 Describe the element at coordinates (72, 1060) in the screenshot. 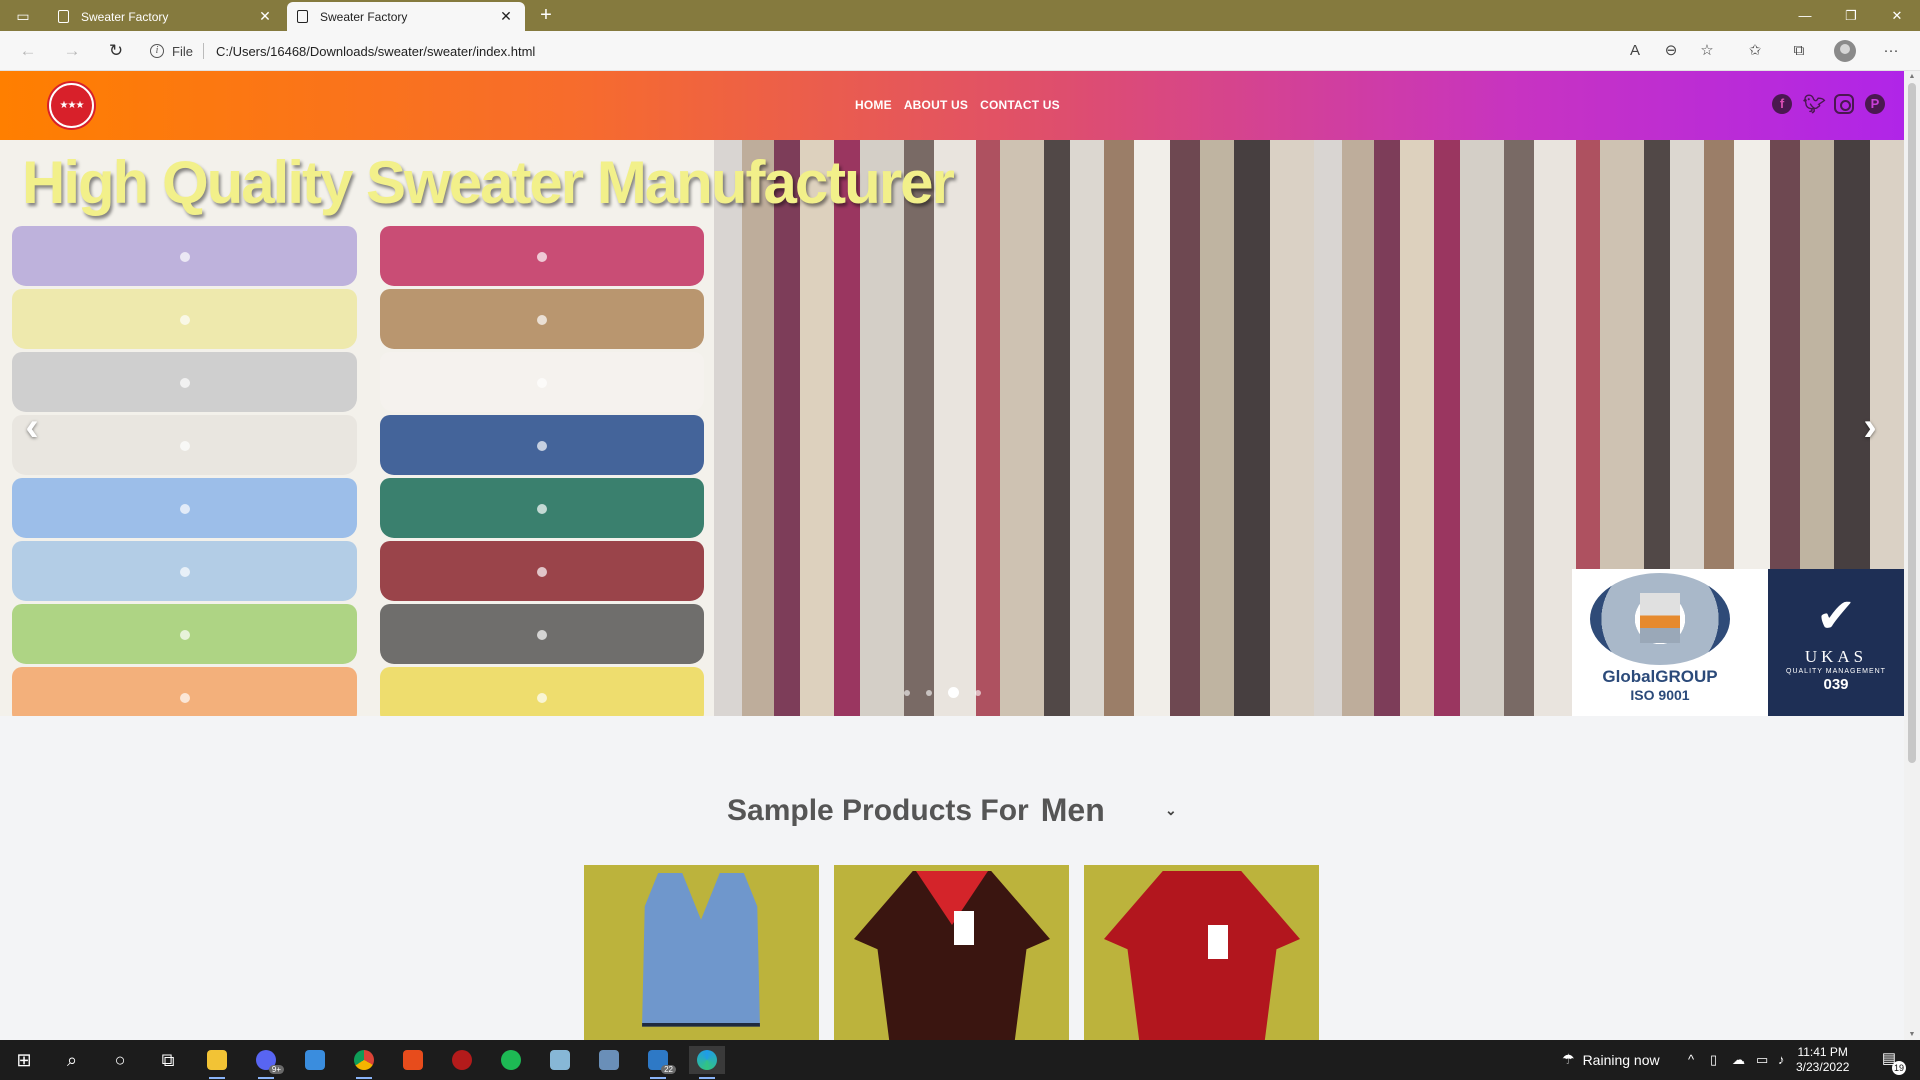

I see `search-icon: ⌕` at that location.